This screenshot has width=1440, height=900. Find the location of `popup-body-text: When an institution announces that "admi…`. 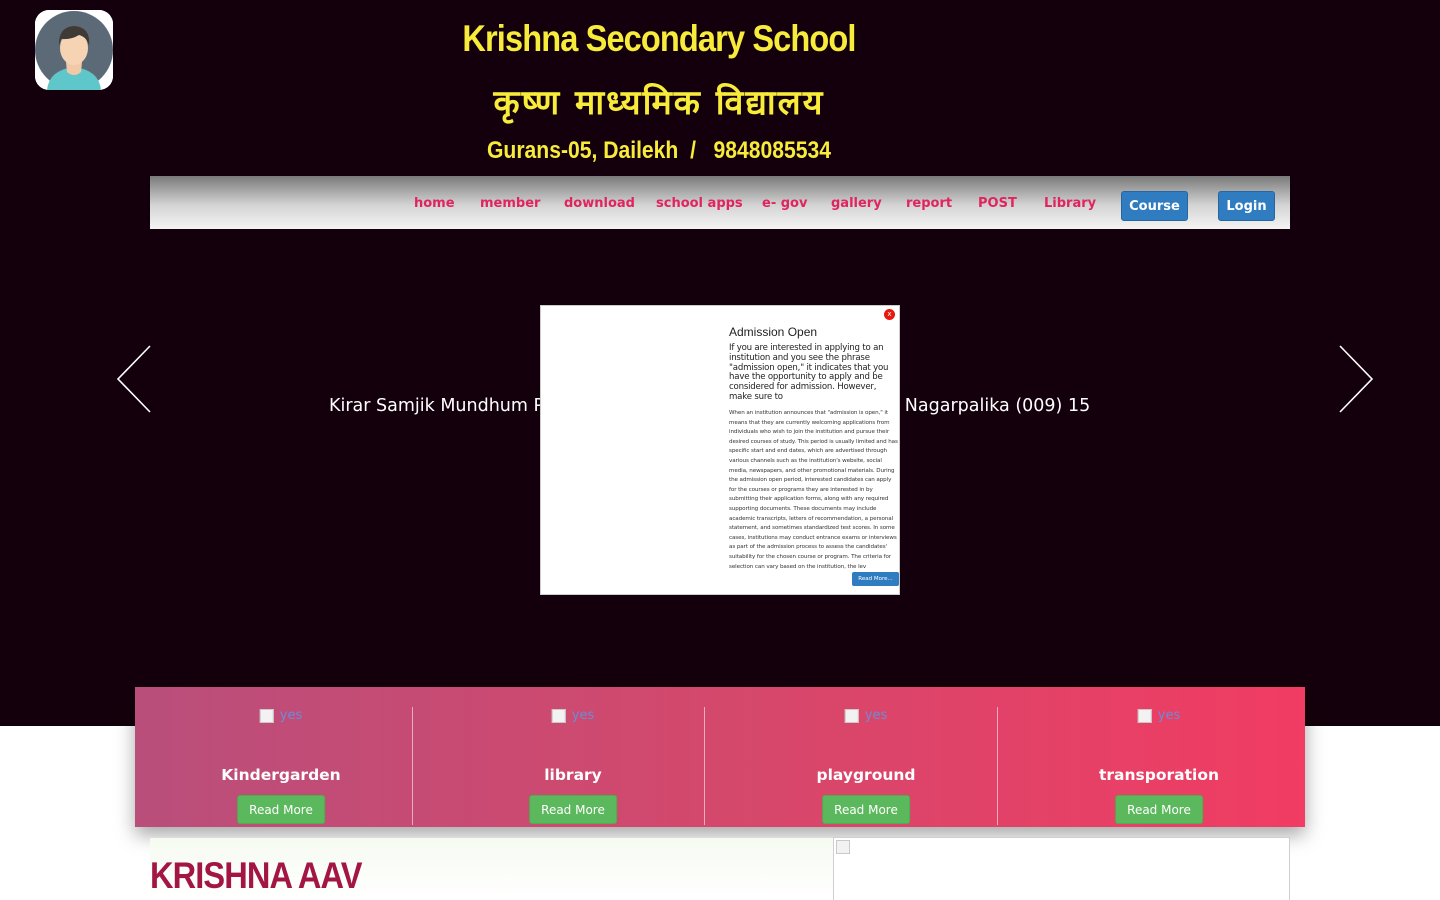

popup-body-text: When an institution announces that "admi… is located at coordinates (813, 490).